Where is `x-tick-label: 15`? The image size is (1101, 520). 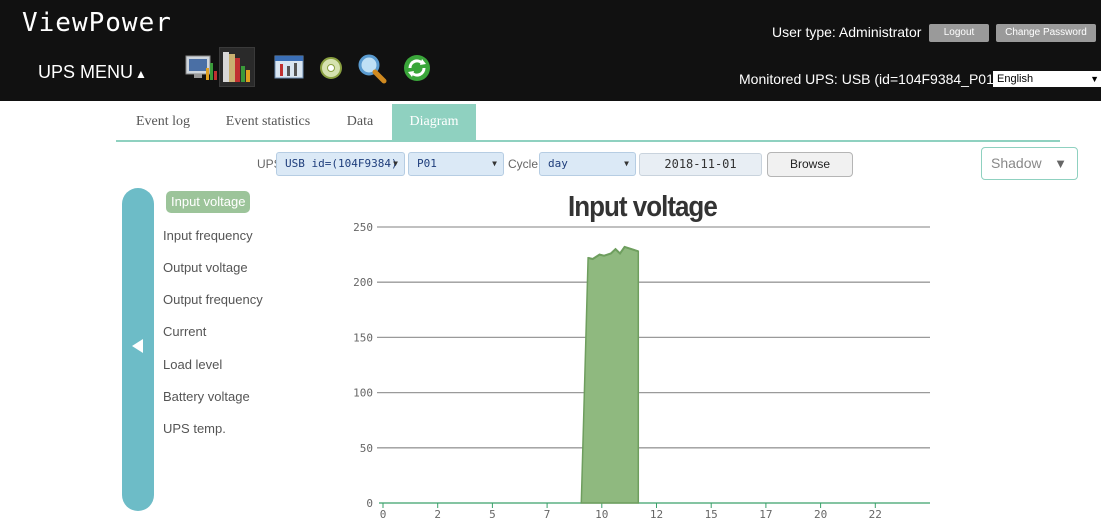
x-tick-label: 15 is located at coordinates (711, 514).